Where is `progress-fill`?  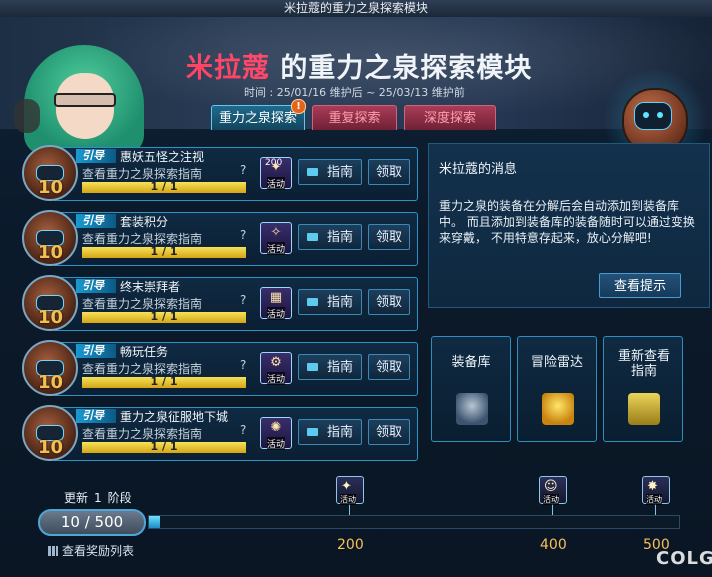
progress-fill is located at coordinates (154, 522).